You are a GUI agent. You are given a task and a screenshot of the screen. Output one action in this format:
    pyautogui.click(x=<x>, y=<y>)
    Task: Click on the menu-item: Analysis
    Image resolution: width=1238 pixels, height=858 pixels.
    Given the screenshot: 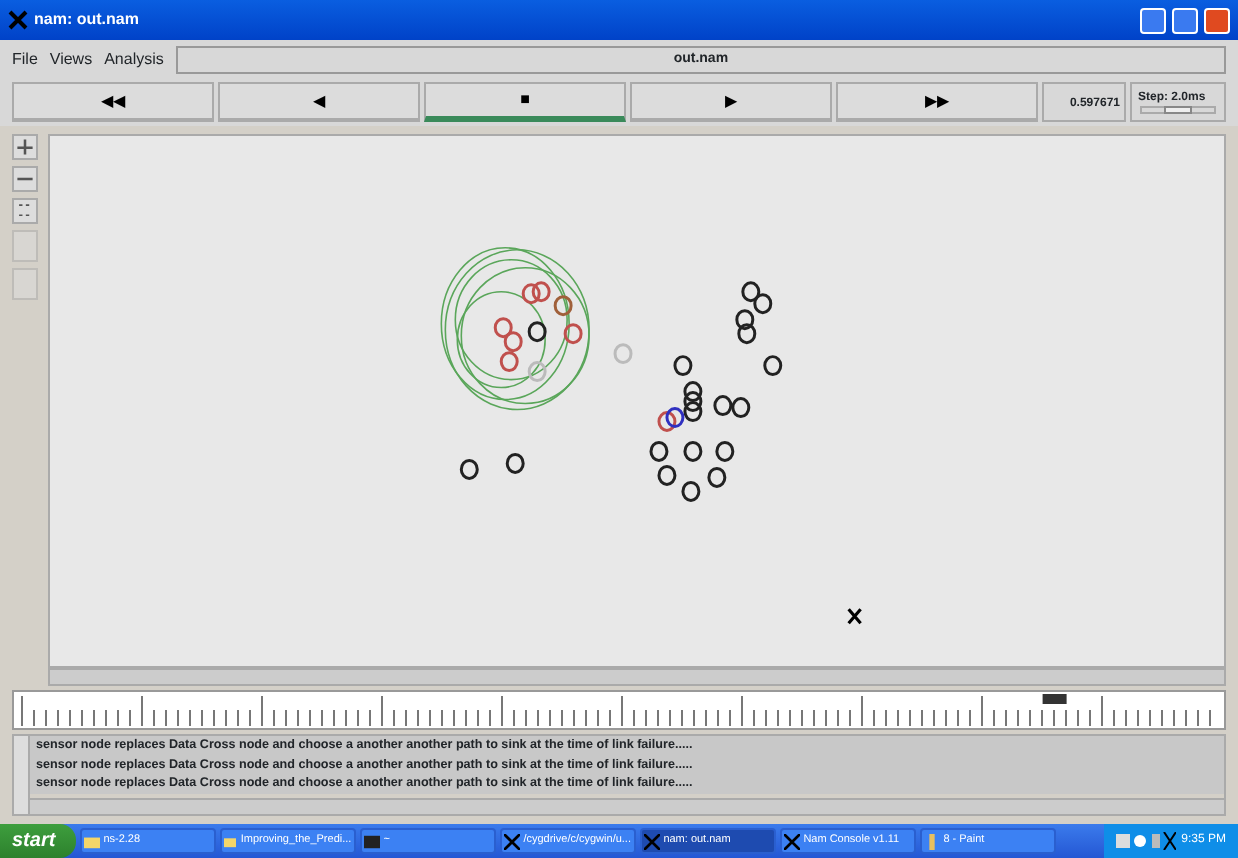 What is the action you would take?
    pyautogui.click(x=134, y=59)
    